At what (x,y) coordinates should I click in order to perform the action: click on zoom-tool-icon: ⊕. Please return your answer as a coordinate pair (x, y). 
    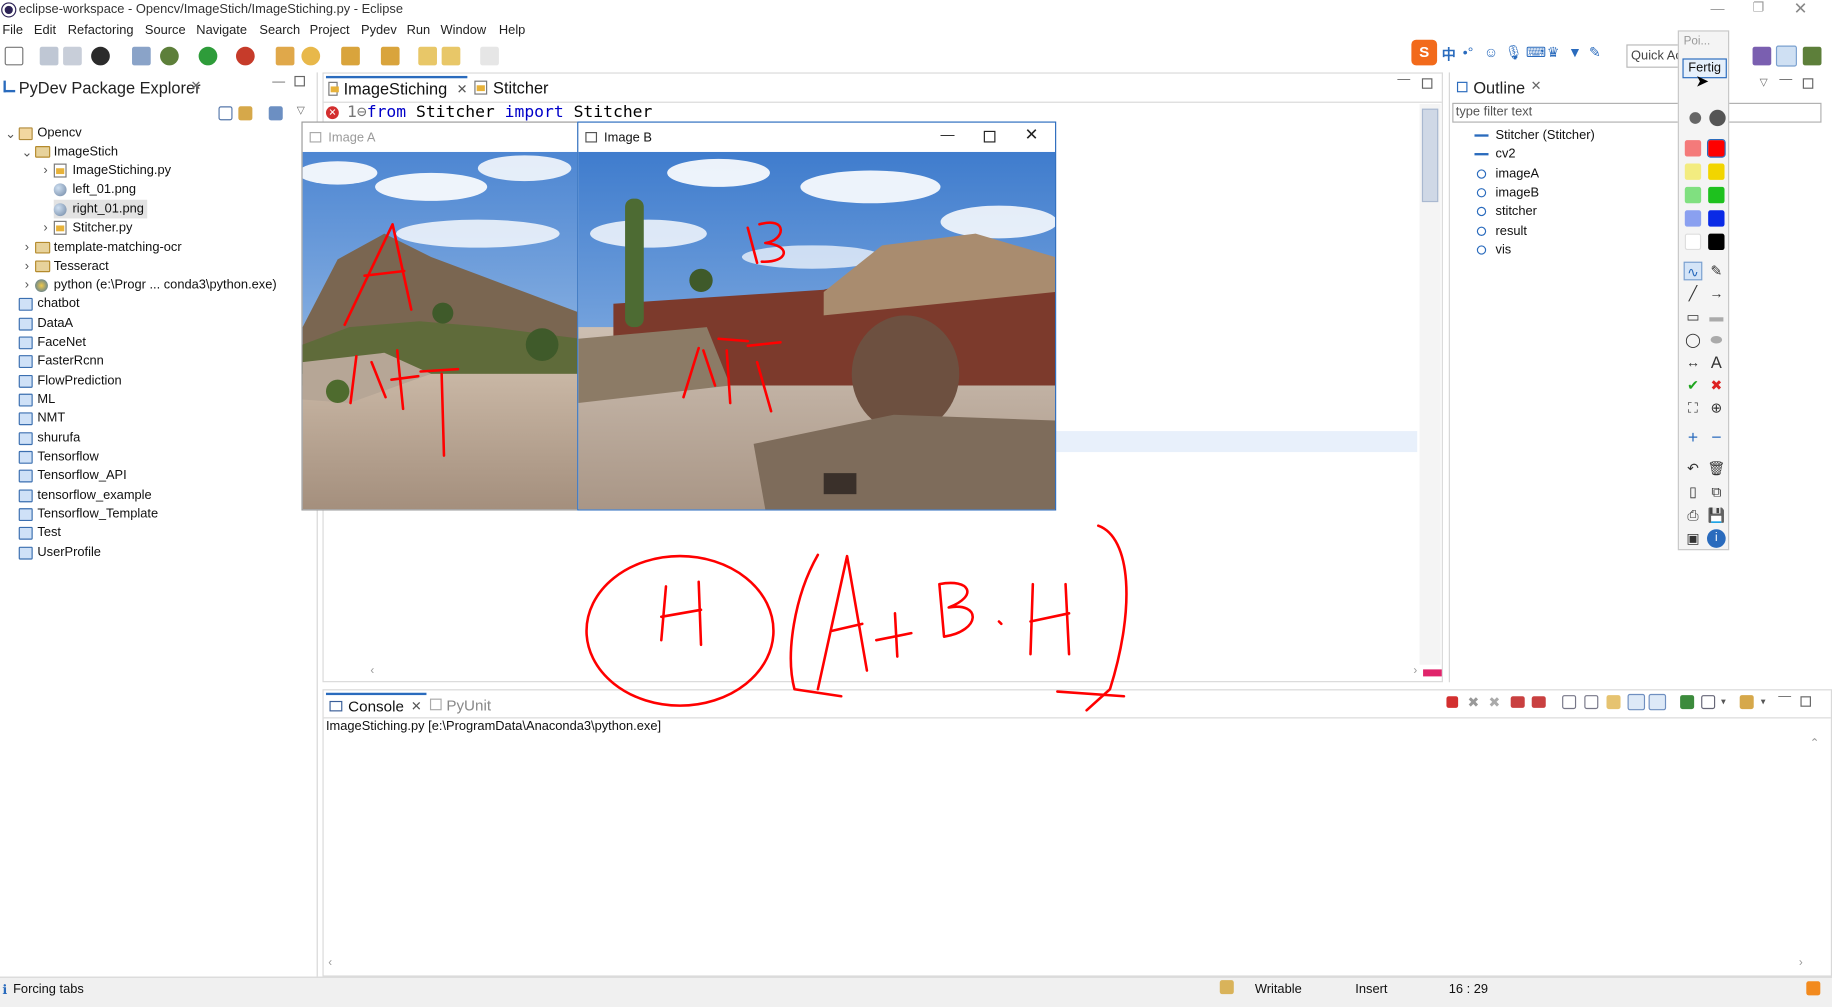
    Looking at the image, I should click on (1716, 407).